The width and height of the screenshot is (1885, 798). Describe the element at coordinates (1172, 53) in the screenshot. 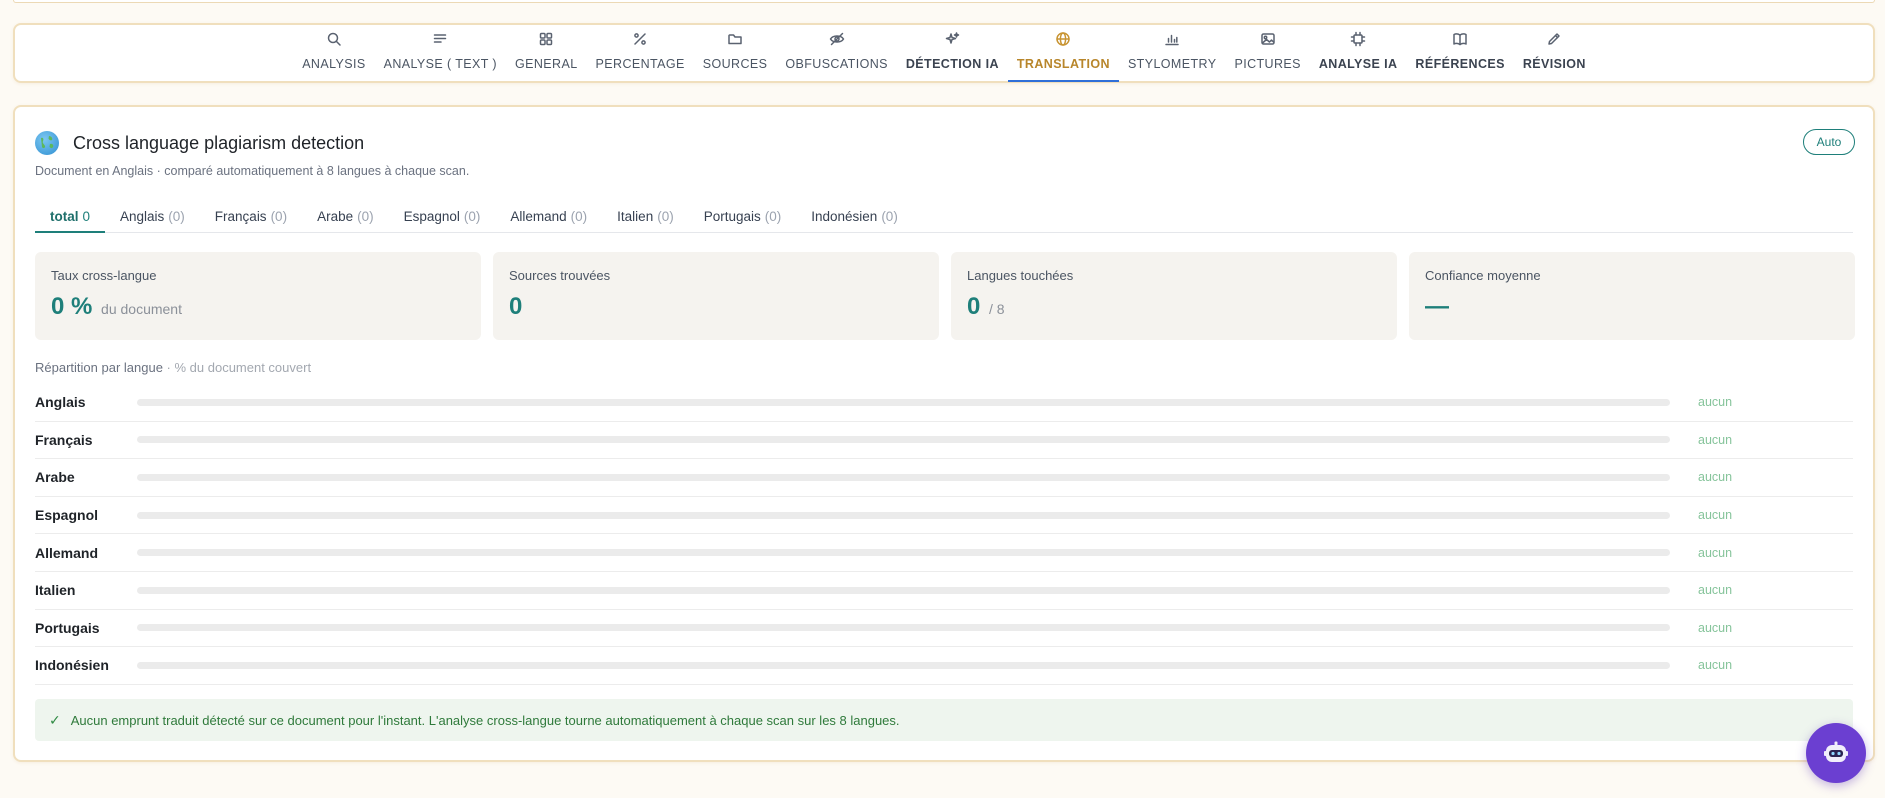

I see `nav-item-stylometry: STYLOMETRY` at that location.